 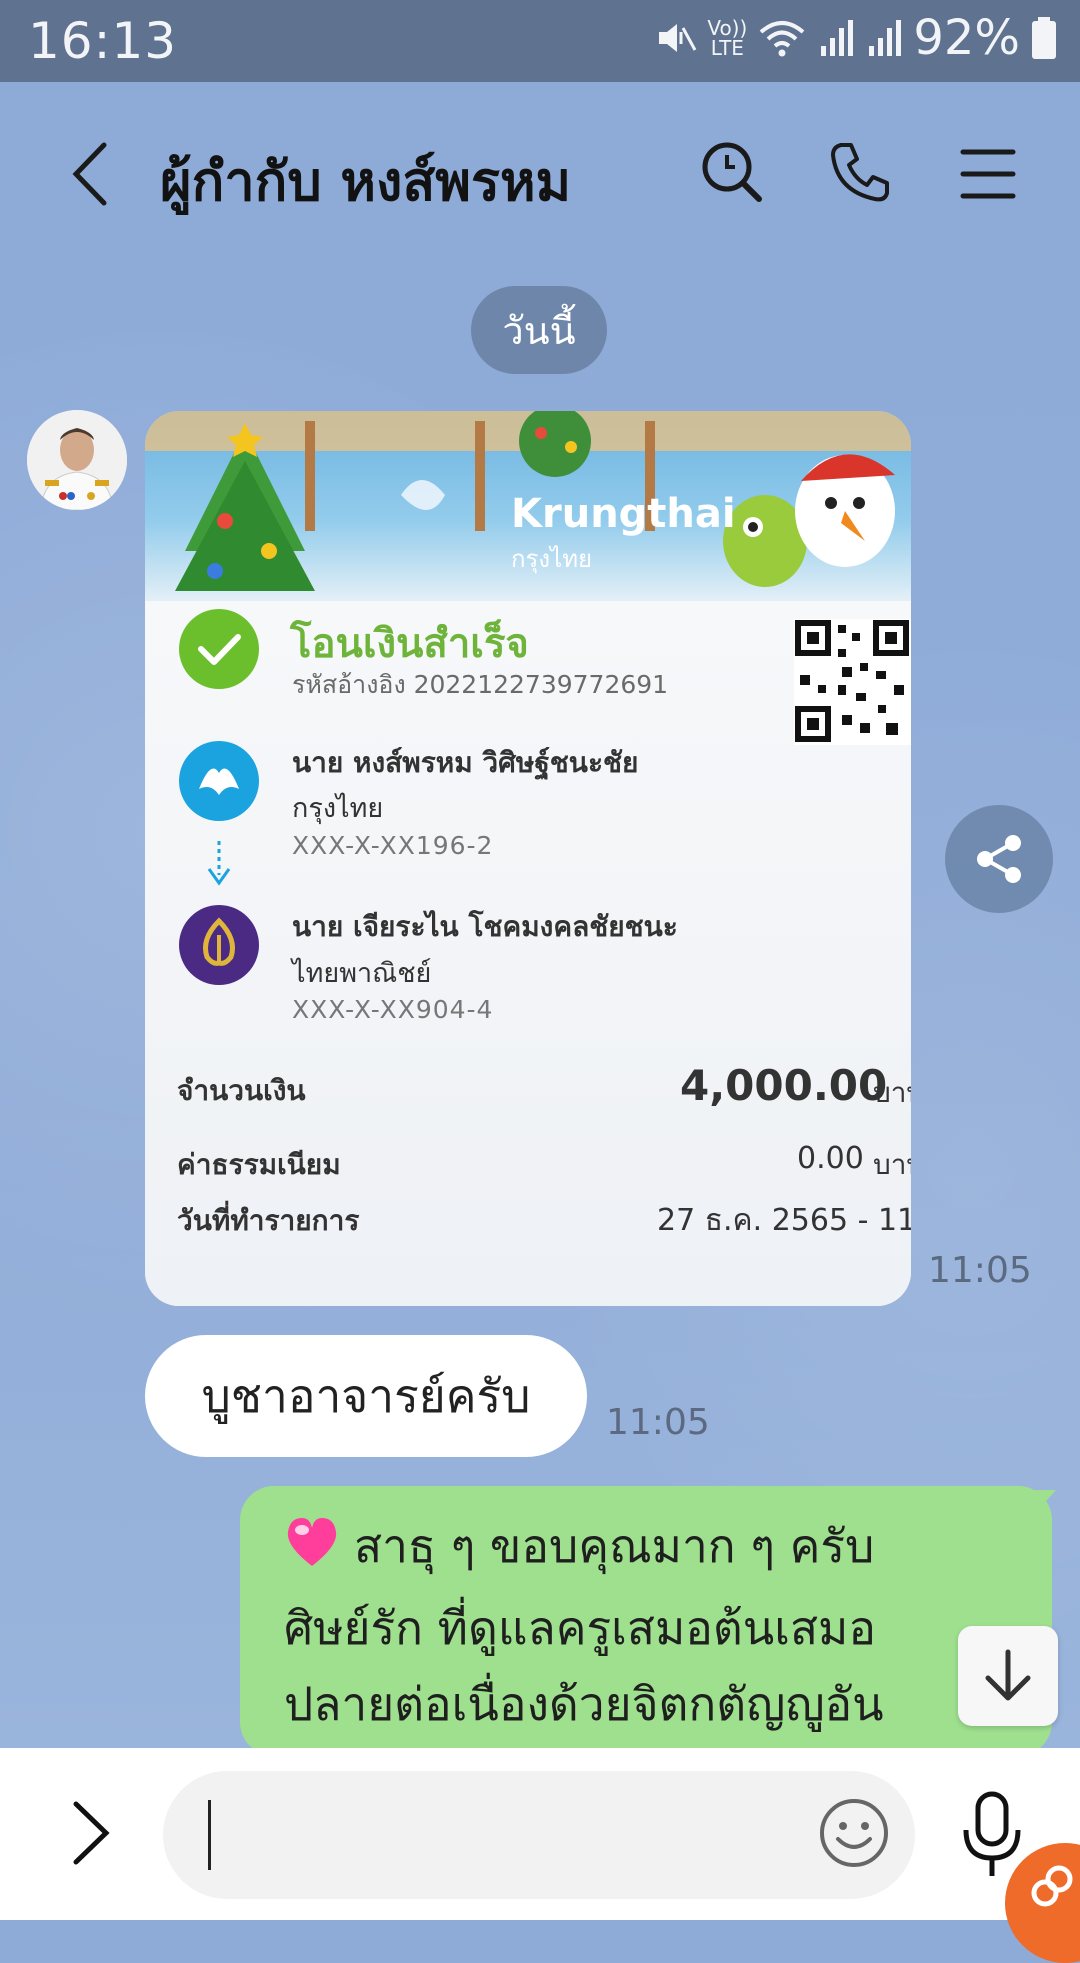 I want to click on battery-icon, so click(x=1044, y=38).